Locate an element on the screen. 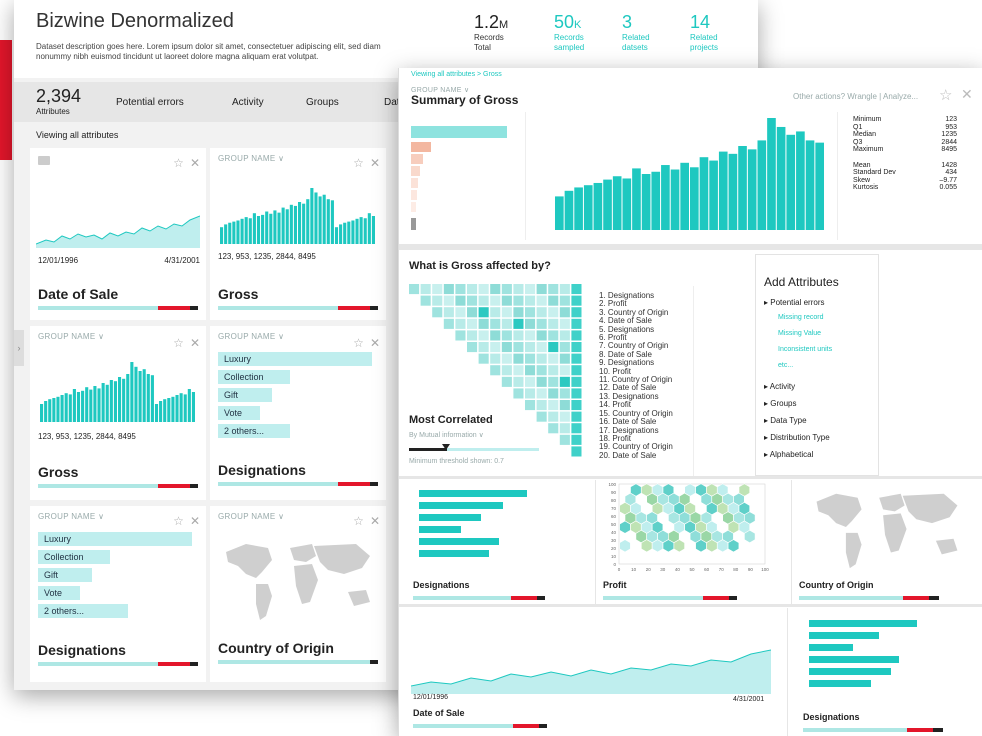 The image size is (982, 736). mini-card-designations: Designations is located at coordinates (497, 542).